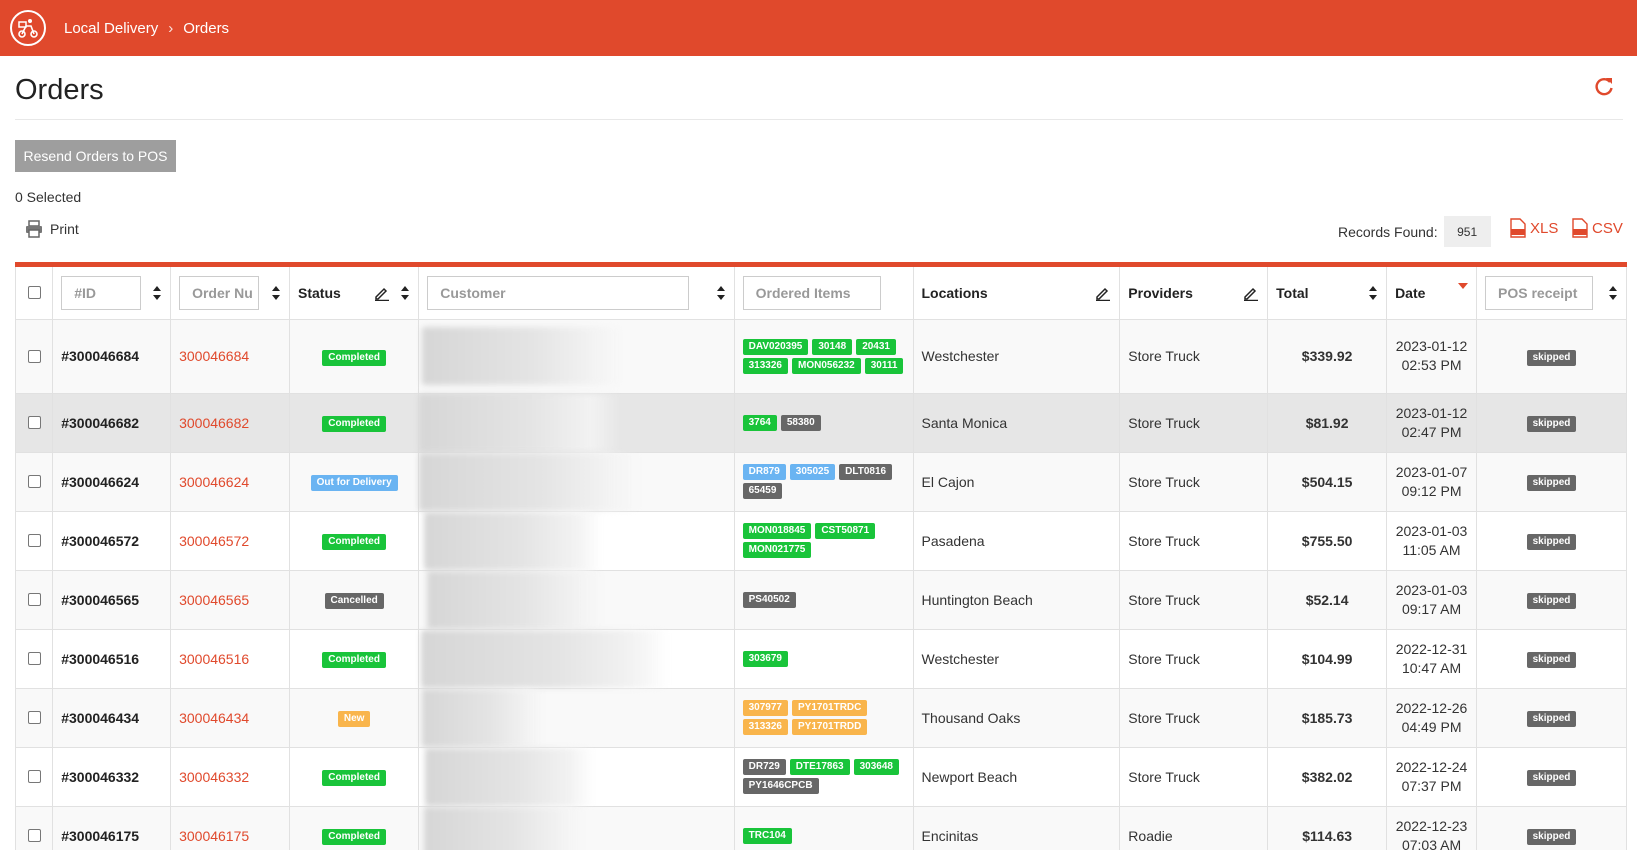 The height and width of the screenshot is (850, 1637). Describe the element at coordinates (214, 836) in the screenshot. I see `order-number-link: 300046175` at that location.